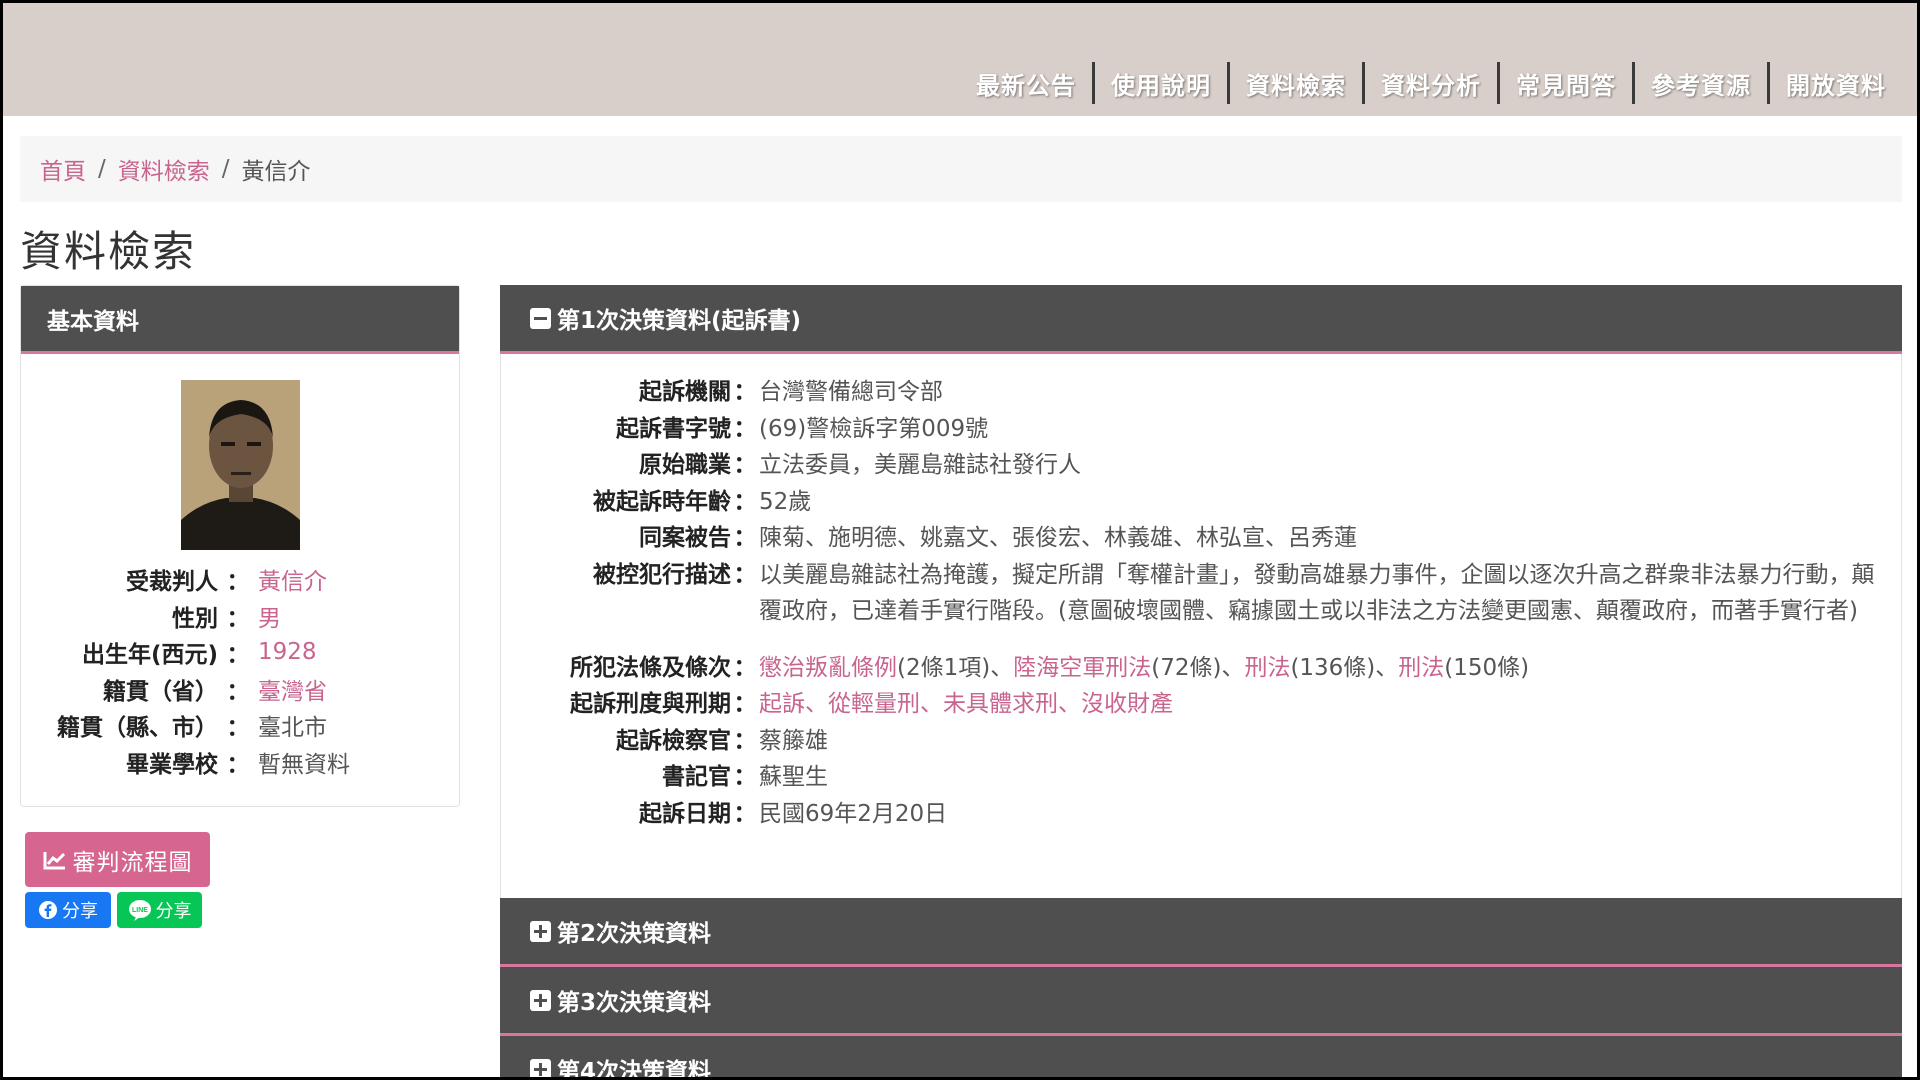 This screenshot has height=1080, width=1920. Describe the element at coordinates (292, 689) in the screenshot. I see `province-link: 臺灣省` at that location.